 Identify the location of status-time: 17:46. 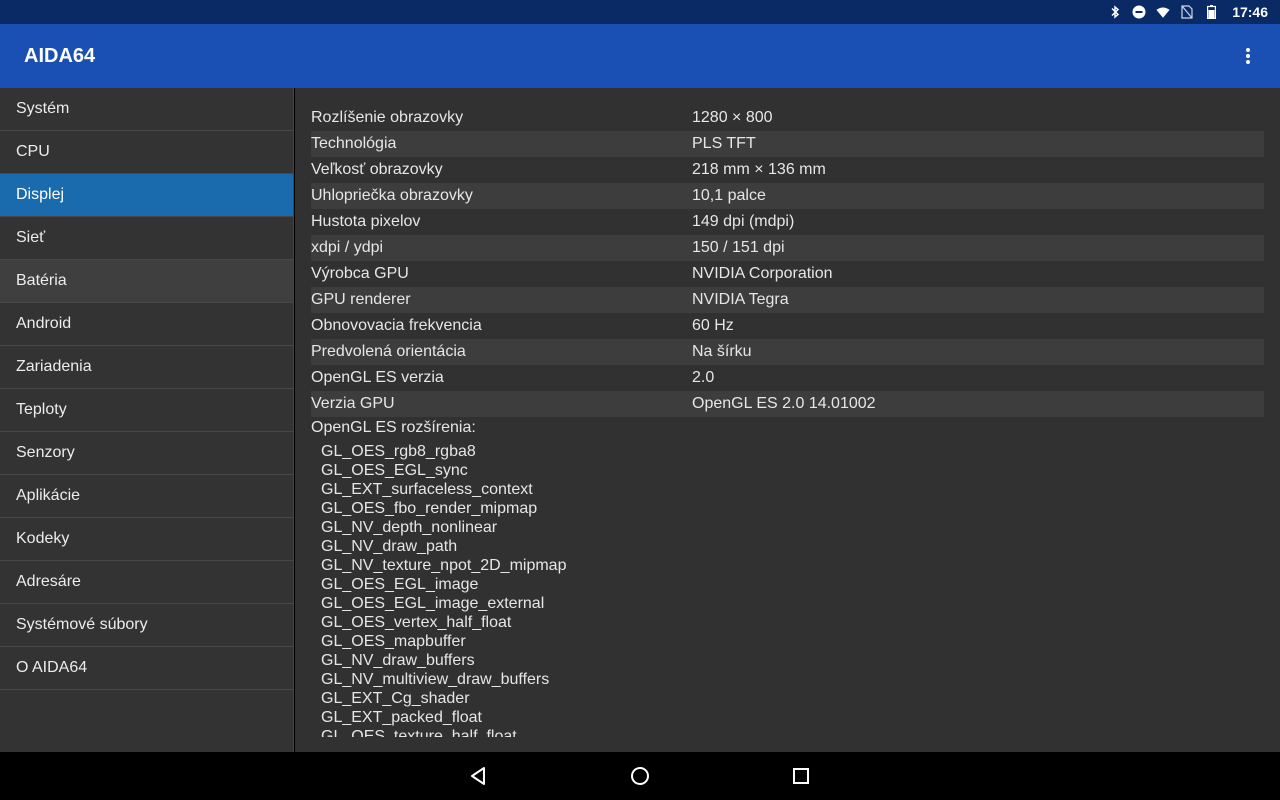
(1250, 12).